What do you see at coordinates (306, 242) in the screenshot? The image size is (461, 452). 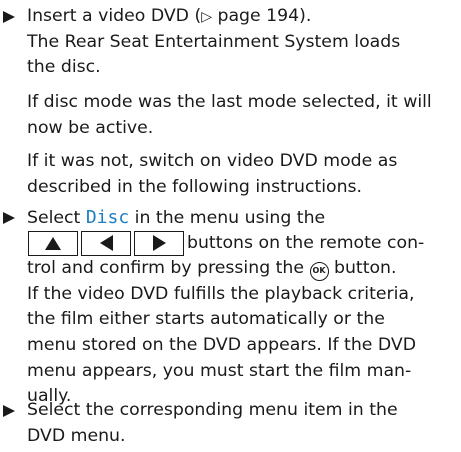 I see `step-line-text: buttons on the remote con-` at bounding box center [306, 242].